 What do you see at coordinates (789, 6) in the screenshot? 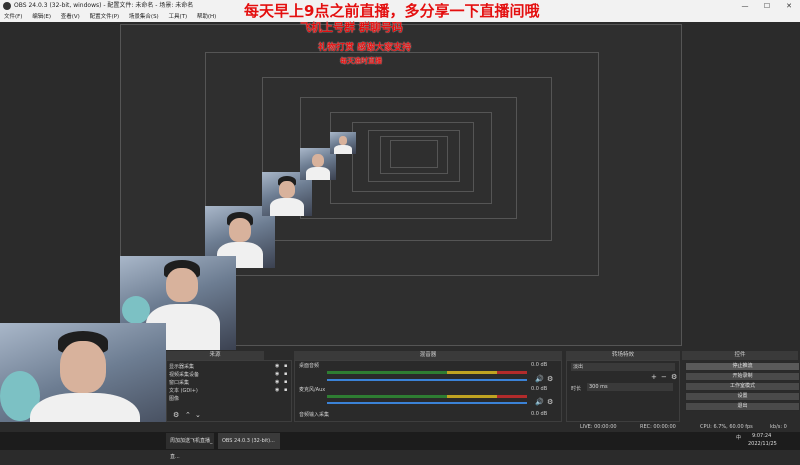
I see `close-button: ✕` at bounding box center [789, 6].